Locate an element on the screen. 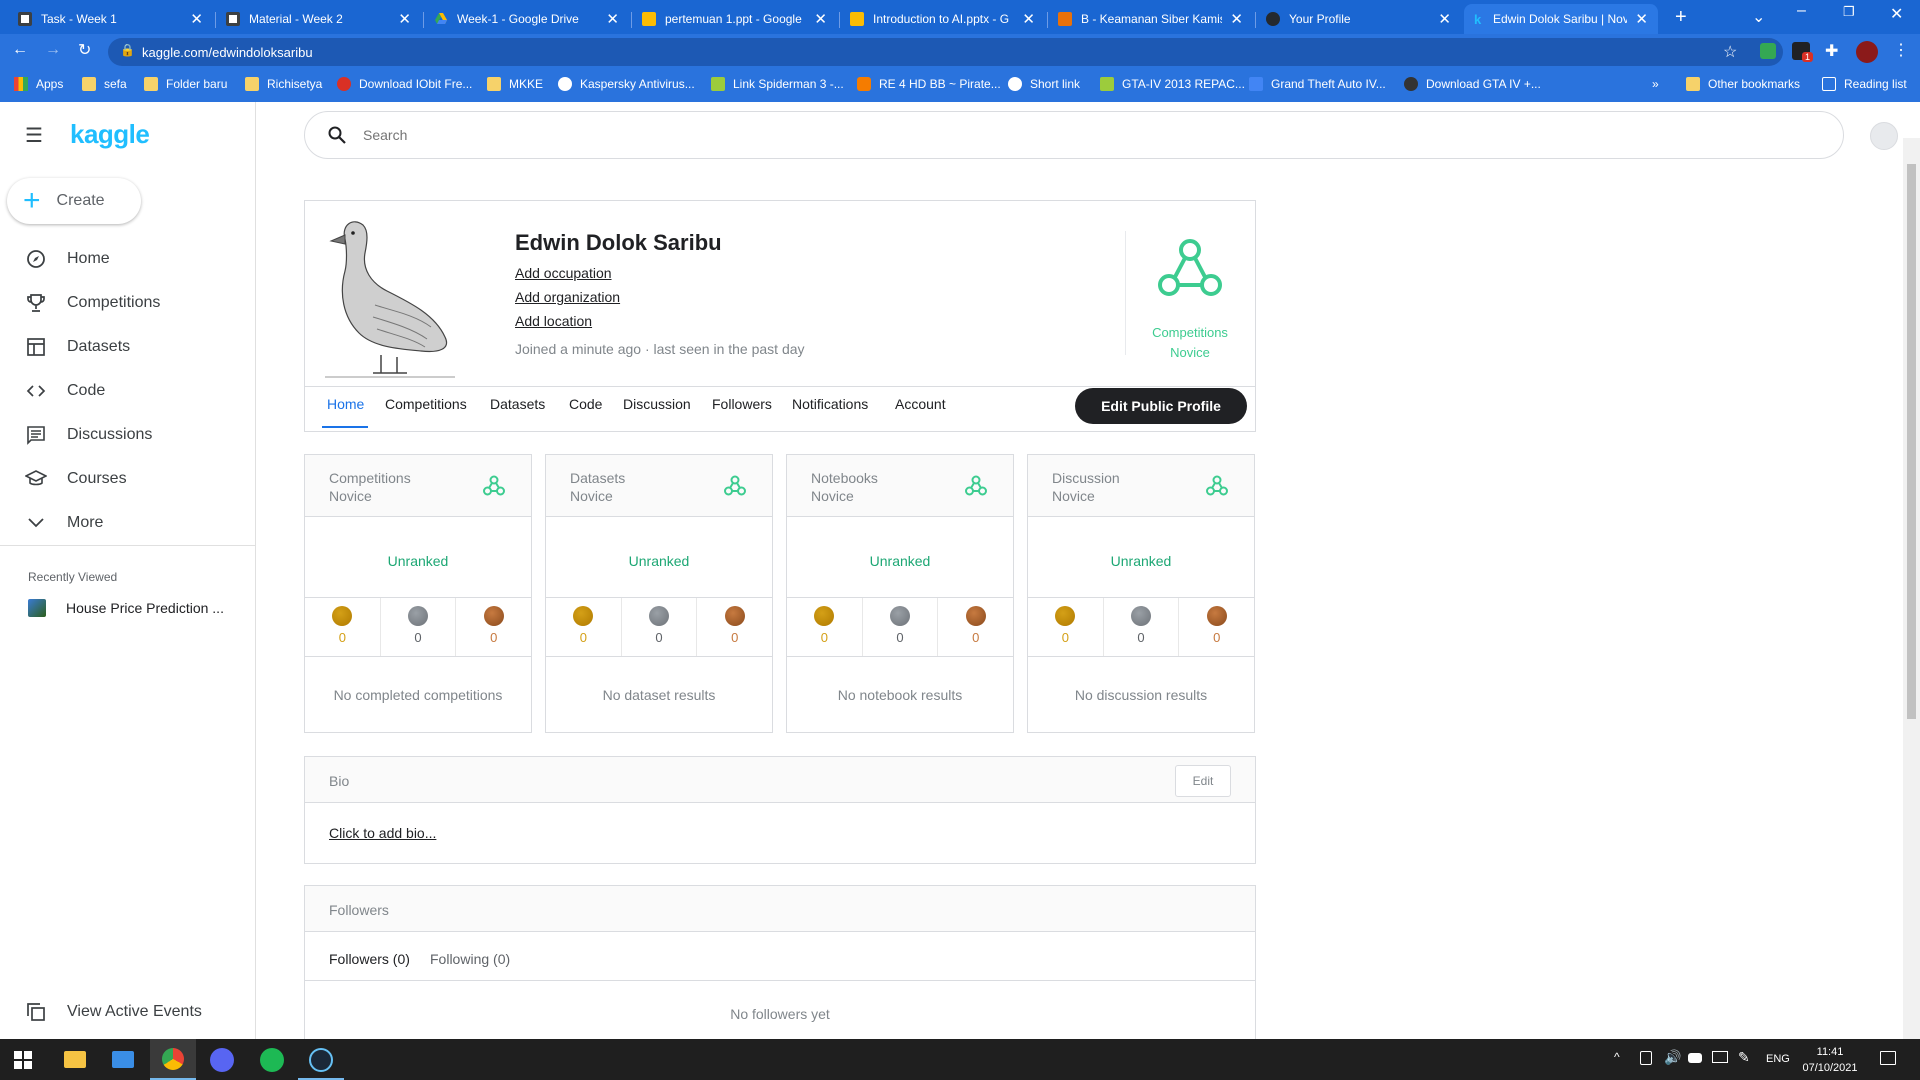 The height and width of the screenshot is (1080, 1920). url-text: kaggle.com/edwindoloksaribu is located at coordinates (227, 52).